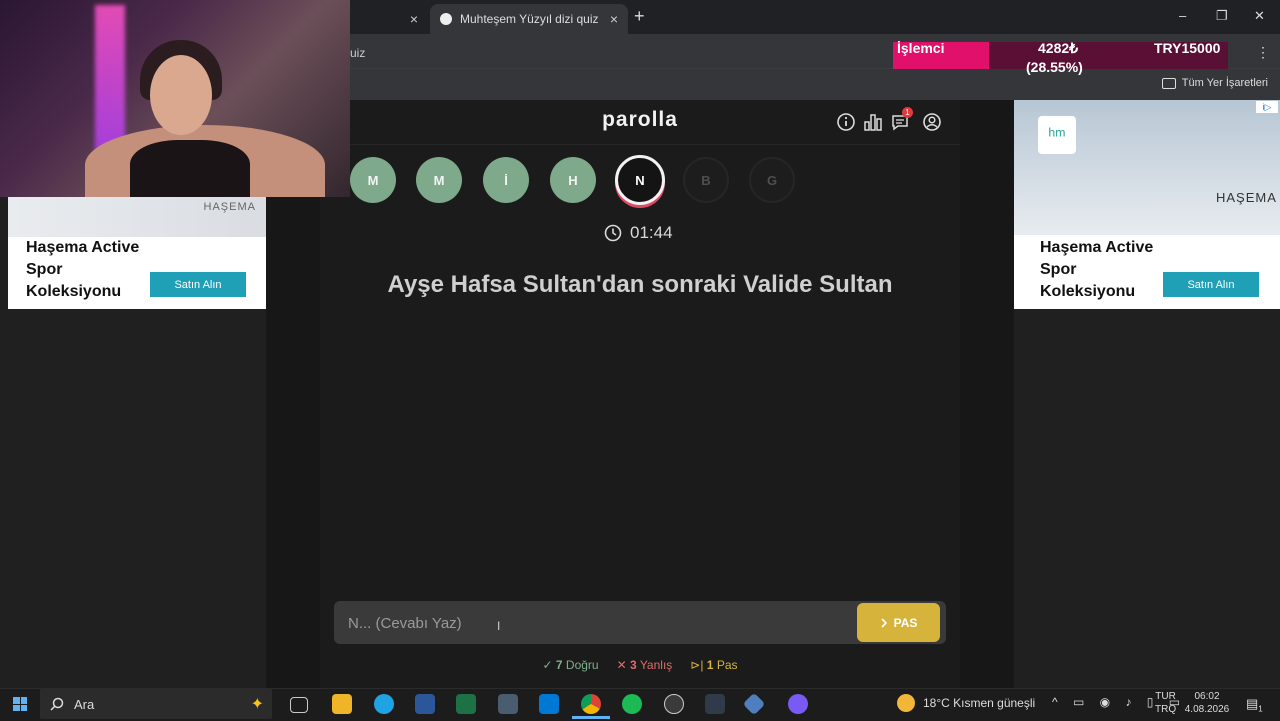 The width and height of the screenshot is (1280, 721). What do you see at coordinates (921, 48) in the screenshot?
I see `goal-label: İşlemci` at bounding box center [921, 48].